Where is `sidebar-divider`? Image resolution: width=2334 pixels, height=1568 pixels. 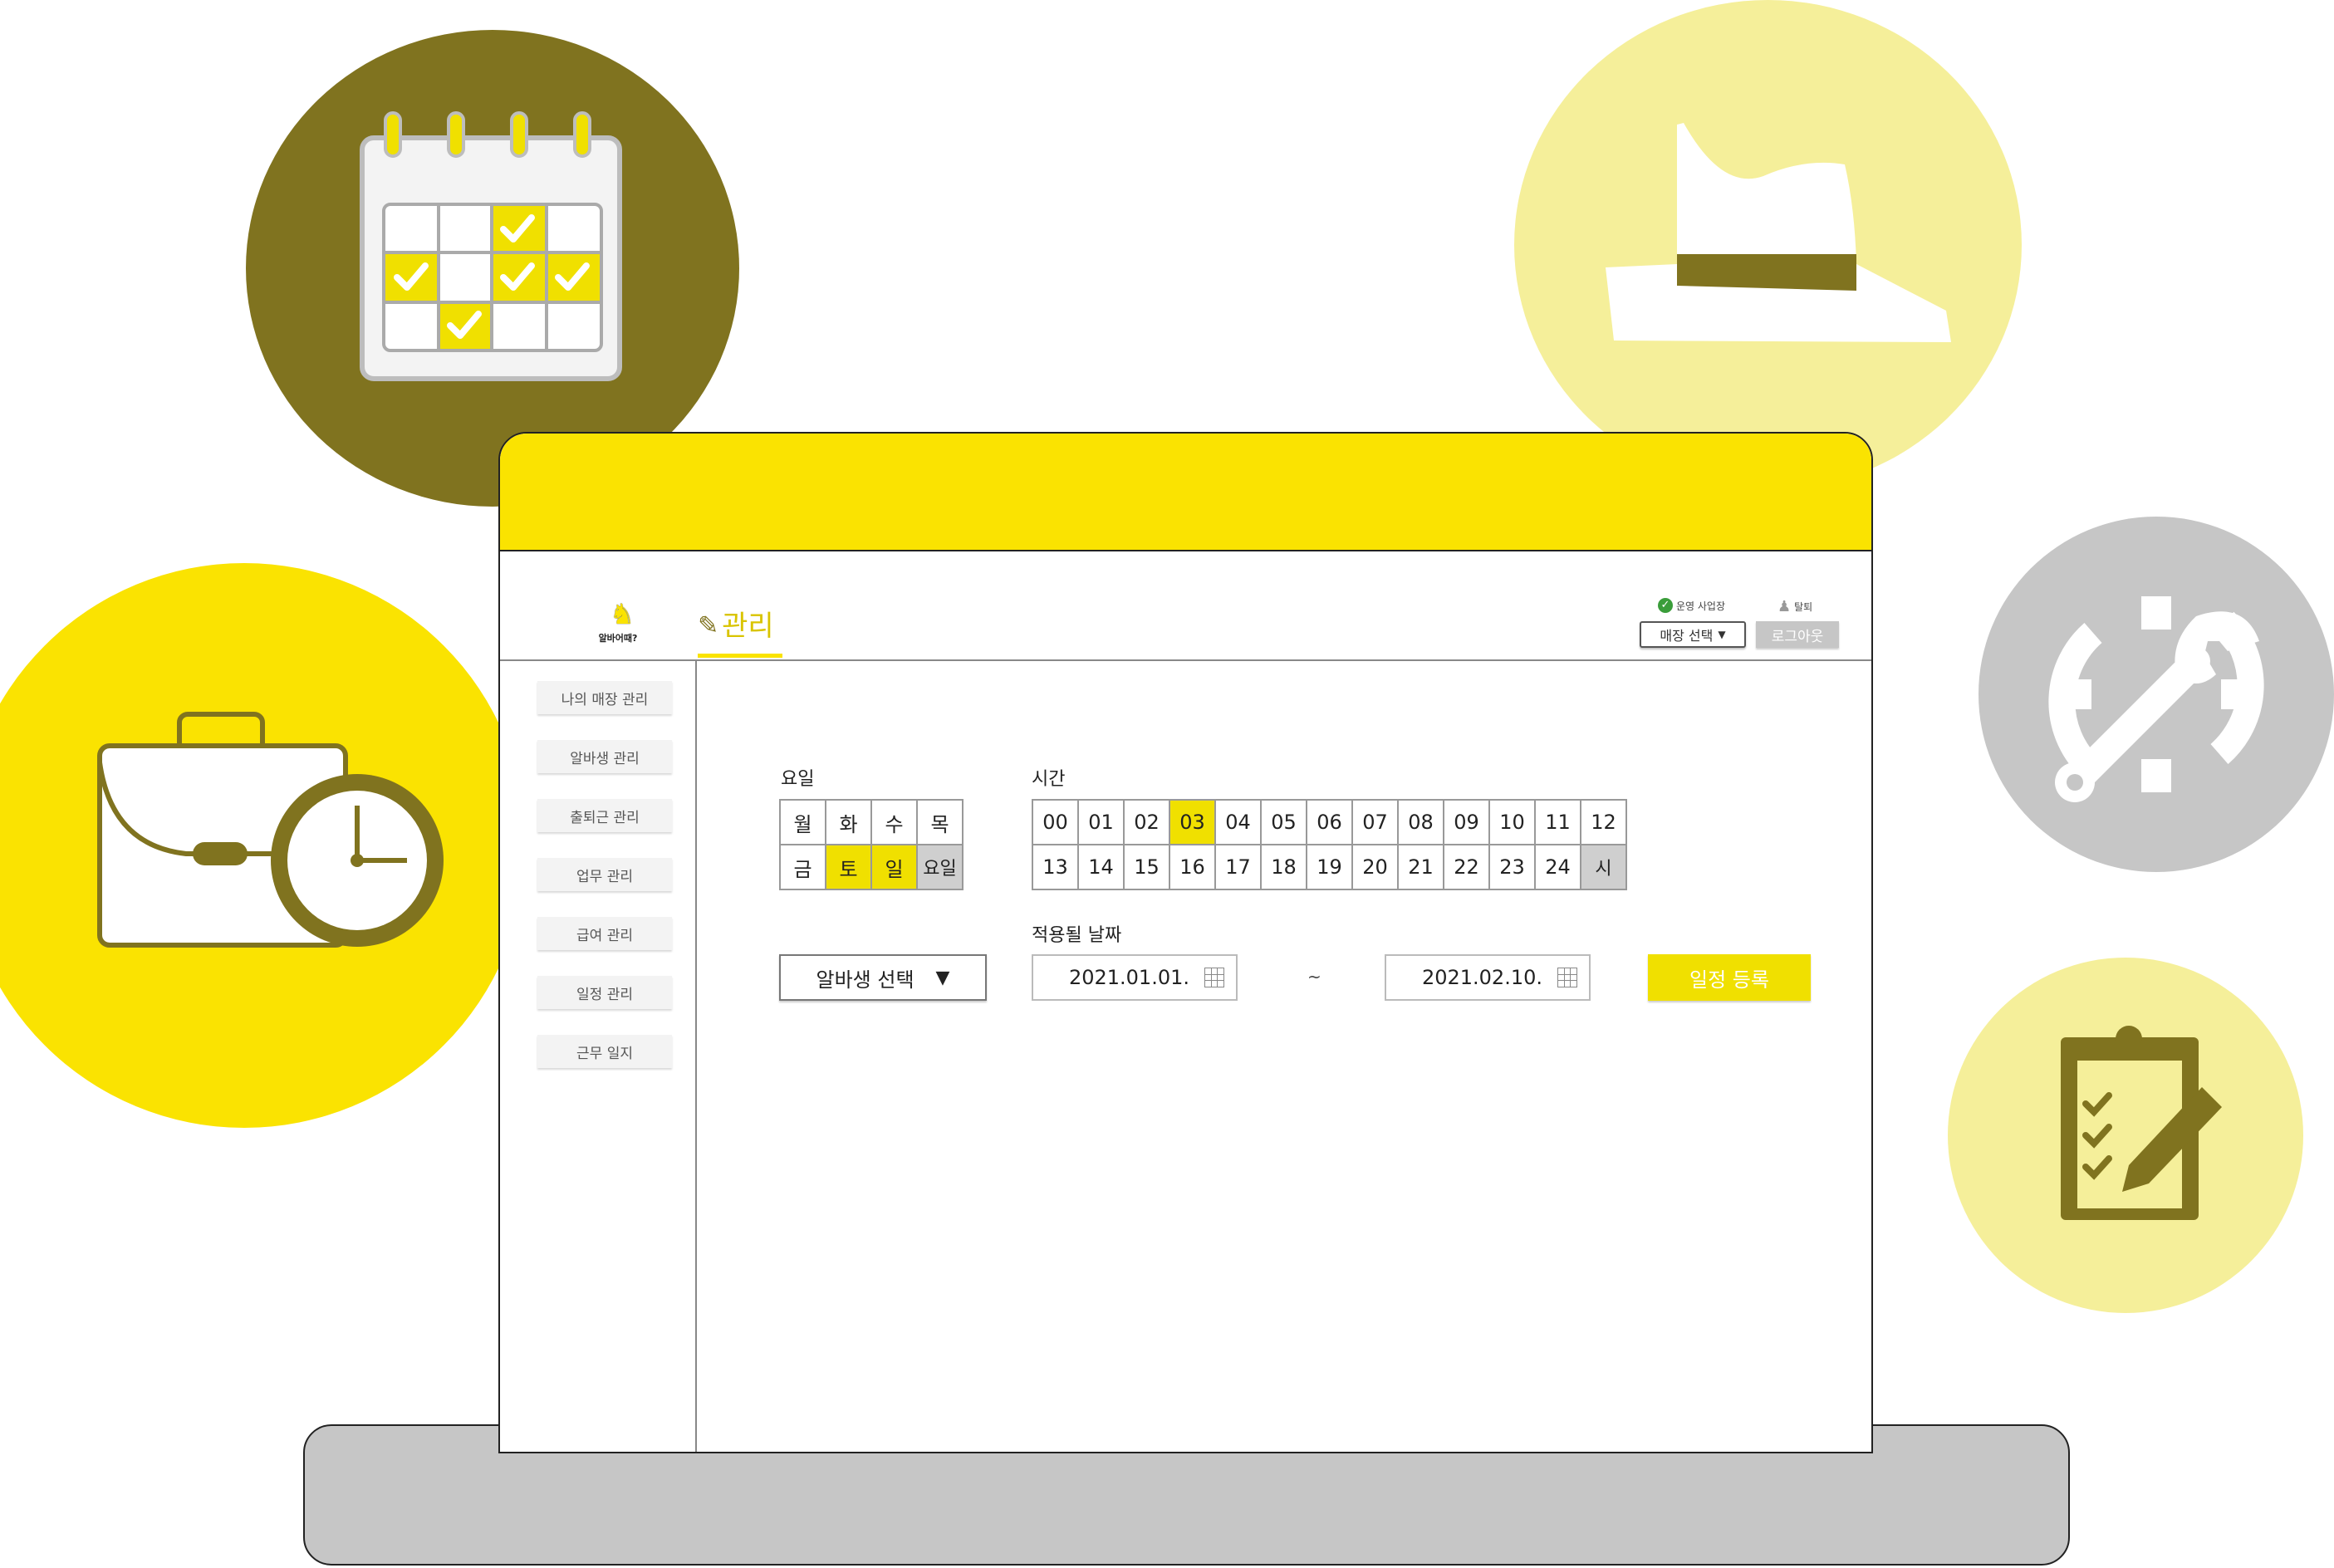 sidebar-divider is located at coordinates (696, 1055).